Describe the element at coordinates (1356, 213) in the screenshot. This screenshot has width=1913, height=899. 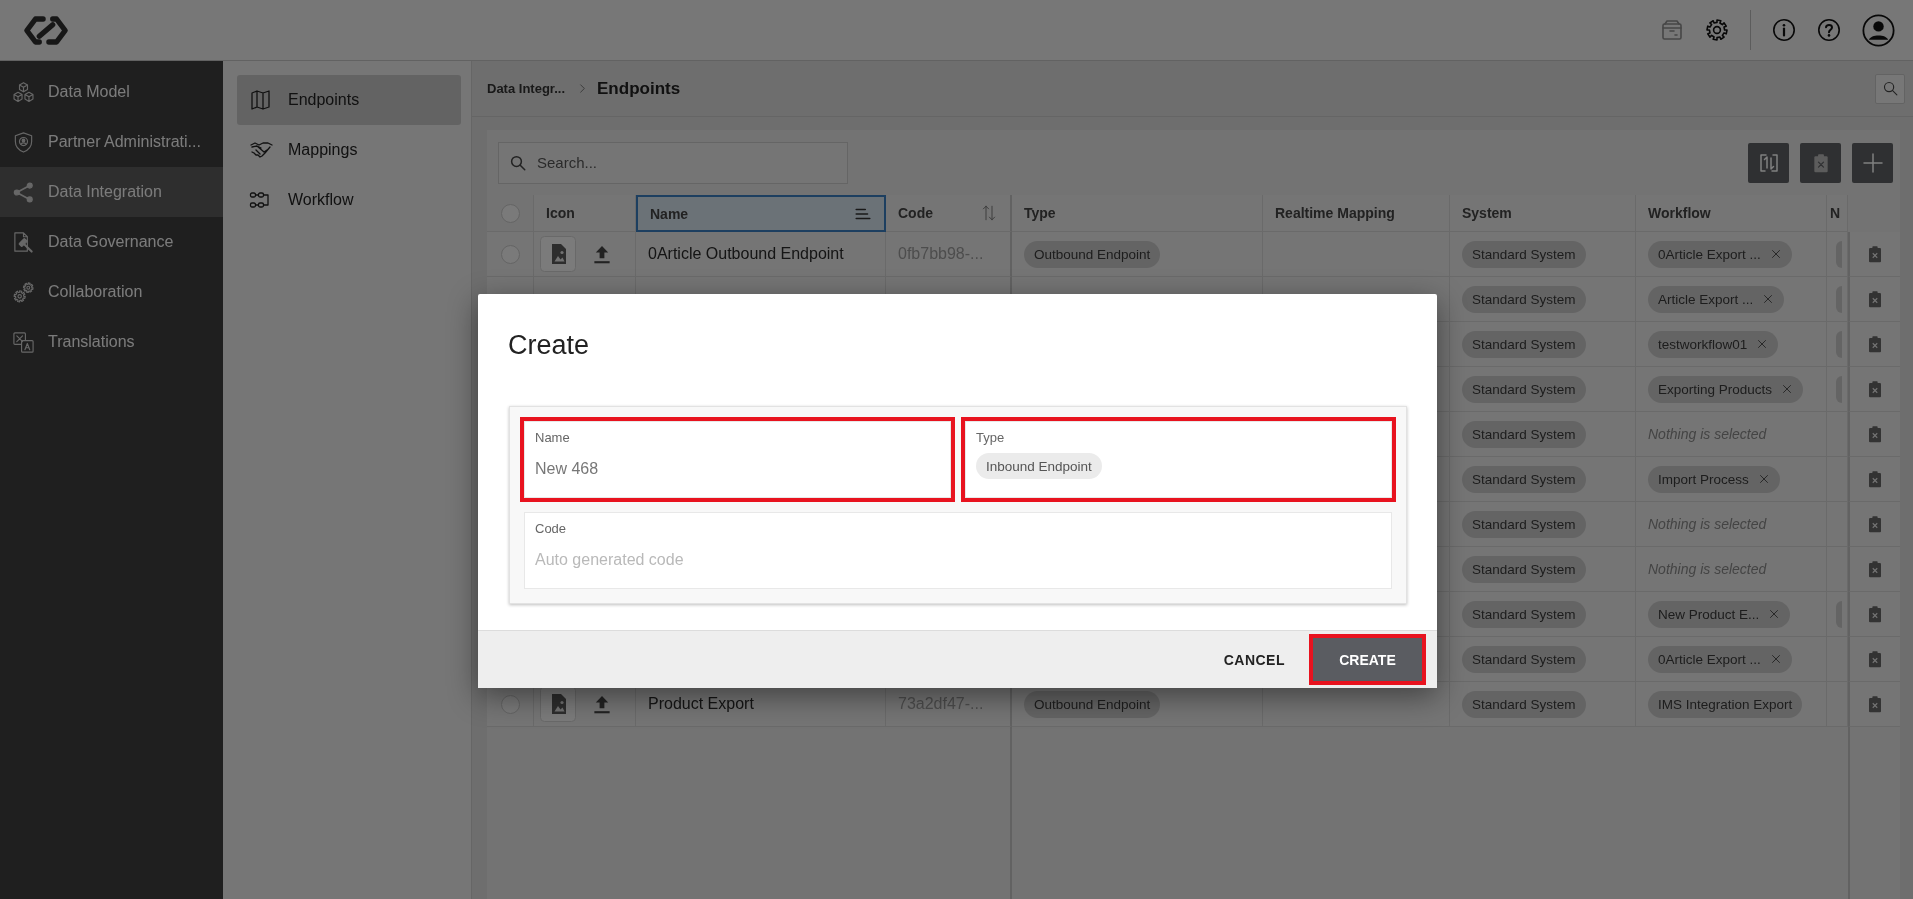
I see `column-header: Realtime Mapping` at that location.